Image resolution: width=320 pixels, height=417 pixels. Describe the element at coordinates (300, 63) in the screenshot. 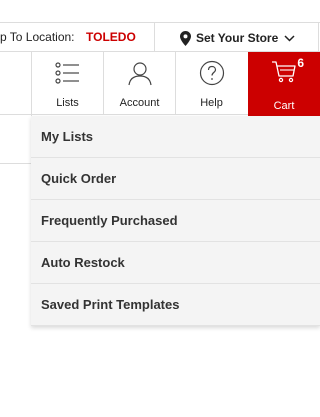

I see `cart-count-badge: 6` at that location.